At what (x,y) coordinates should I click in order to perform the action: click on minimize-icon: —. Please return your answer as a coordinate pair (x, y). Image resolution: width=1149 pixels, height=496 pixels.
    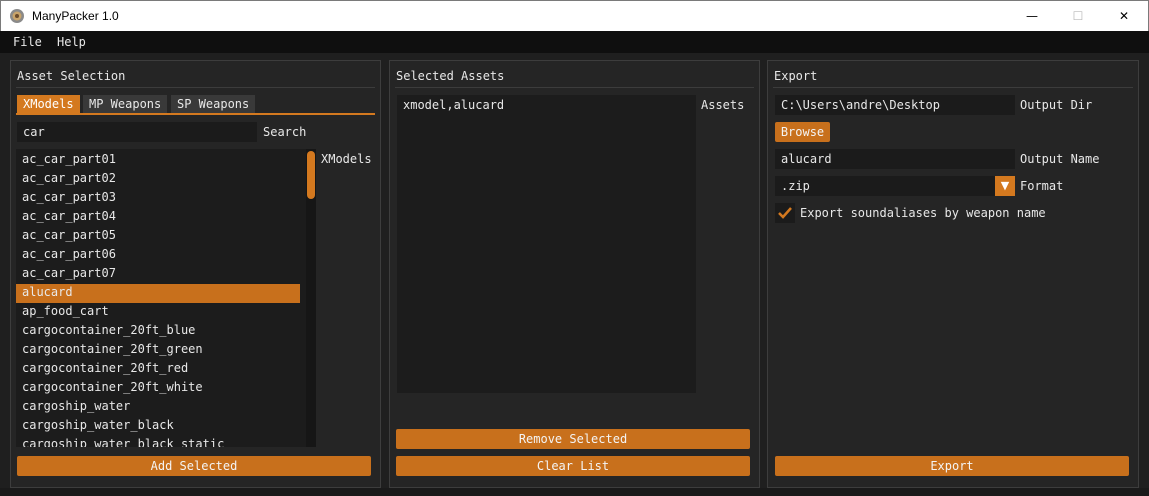
    Looking at the image, I should click on (1032, 16).